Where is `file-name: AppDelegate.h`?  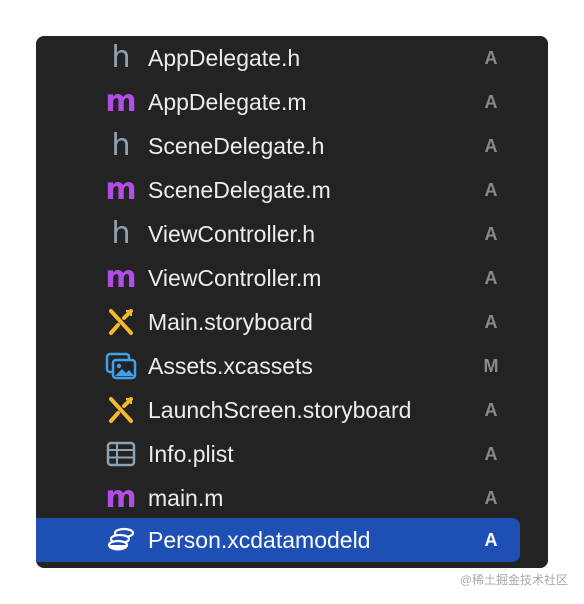
file-name: AppDelegate.h is located at coordinates (224, 57).